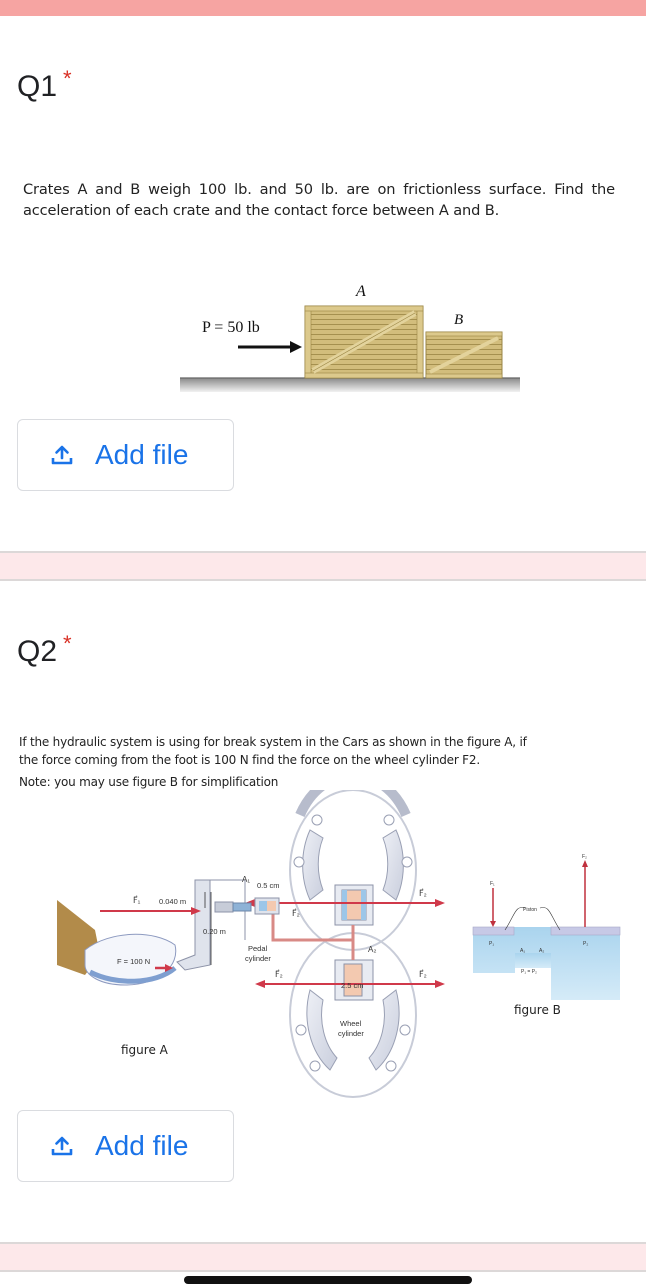 The height and width of the screenshot is (1284, 646). What do you see at coordinates (352, 985) in the screenshot?
I see `wheel-diameter-label: 2.5 cm` at bounding box center [352, 985].